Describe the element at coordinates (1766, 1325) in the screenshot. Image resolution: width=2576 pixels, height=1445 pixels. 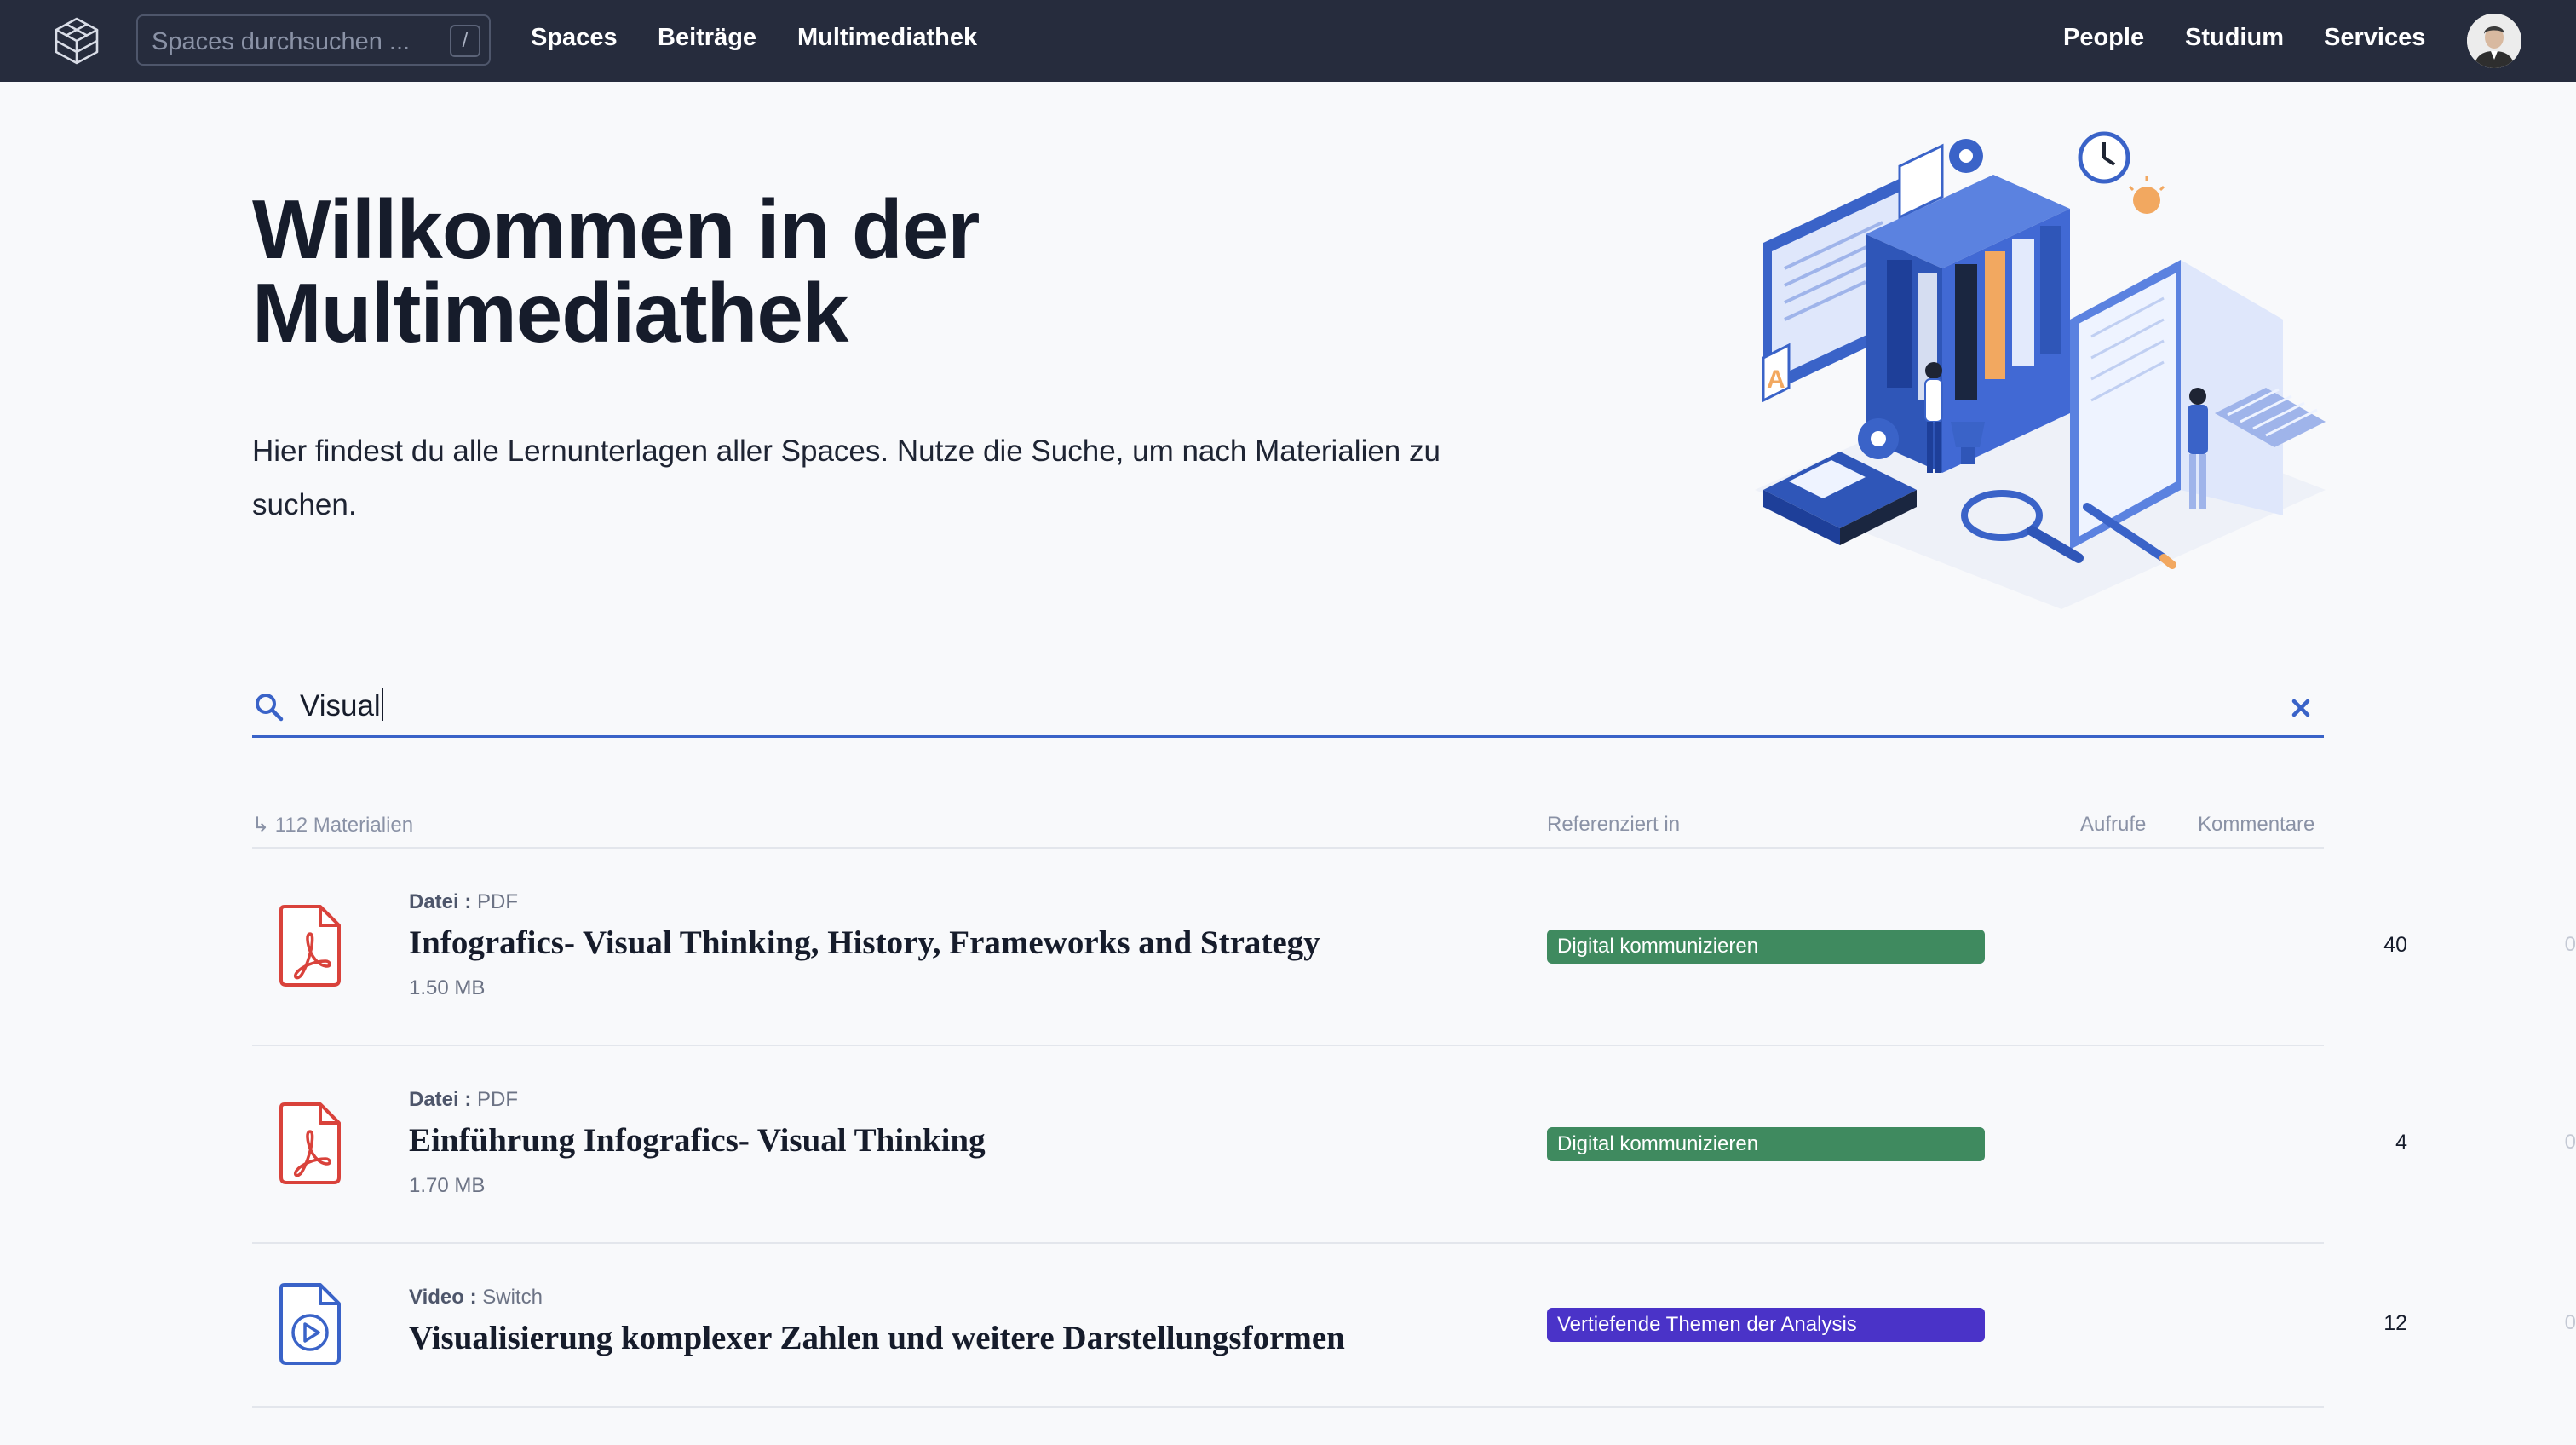
I see `space-tag: Vertiefende Themen der Analysis` at that location.